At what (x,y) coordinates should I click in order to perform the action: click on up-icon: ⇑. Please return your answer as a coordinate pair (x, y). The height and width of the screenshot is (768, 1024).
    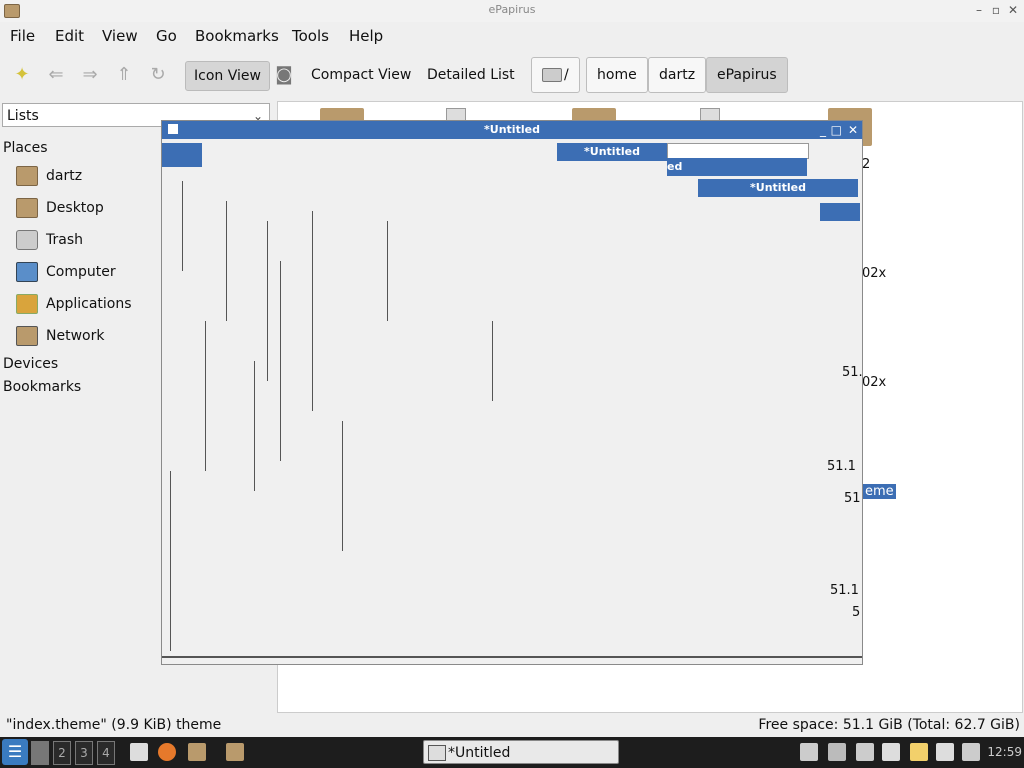
    Looking at the image, I should click on (124, 75).